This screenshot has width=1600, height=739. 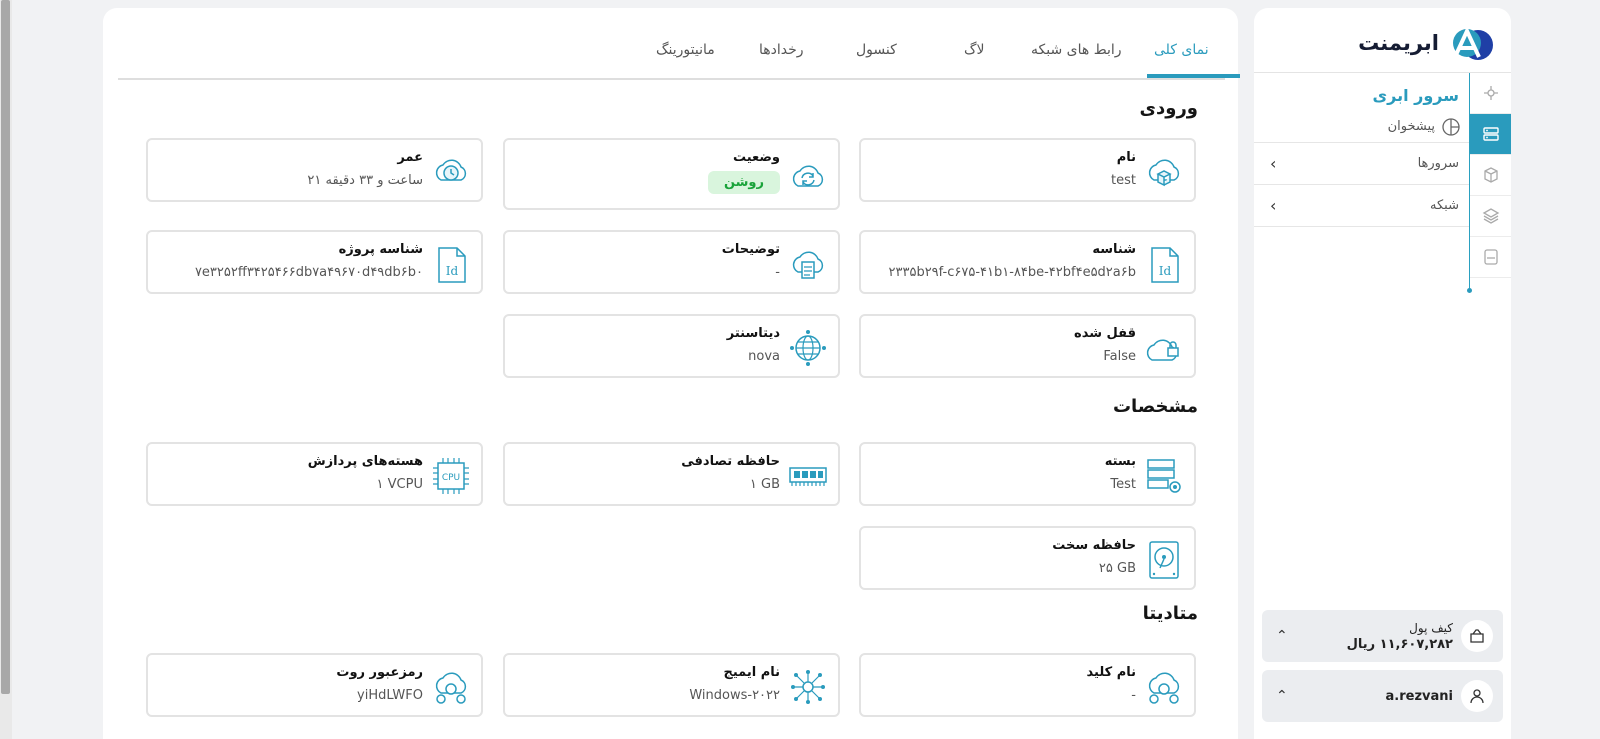 What do you see at coordinates (876, 55) in the screenshot?
I see `tab-console: کنسول` at bounding box center [876, 55].